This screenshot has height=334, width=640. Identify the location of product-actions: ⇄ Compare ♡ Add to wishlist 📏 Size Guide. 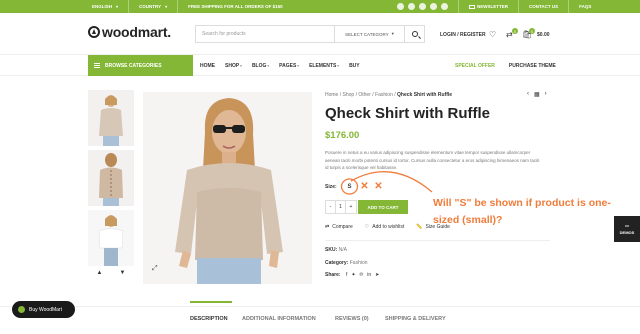
(387, 227).